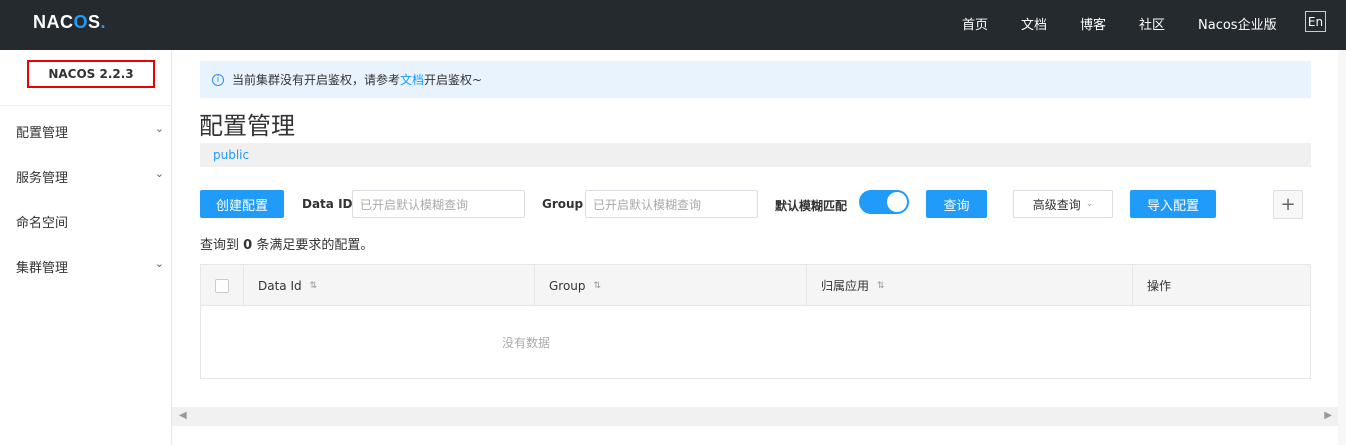  Describe the element at coordinates (280, 285) in the screenshot. I see `column-label: Data Id` at that location.